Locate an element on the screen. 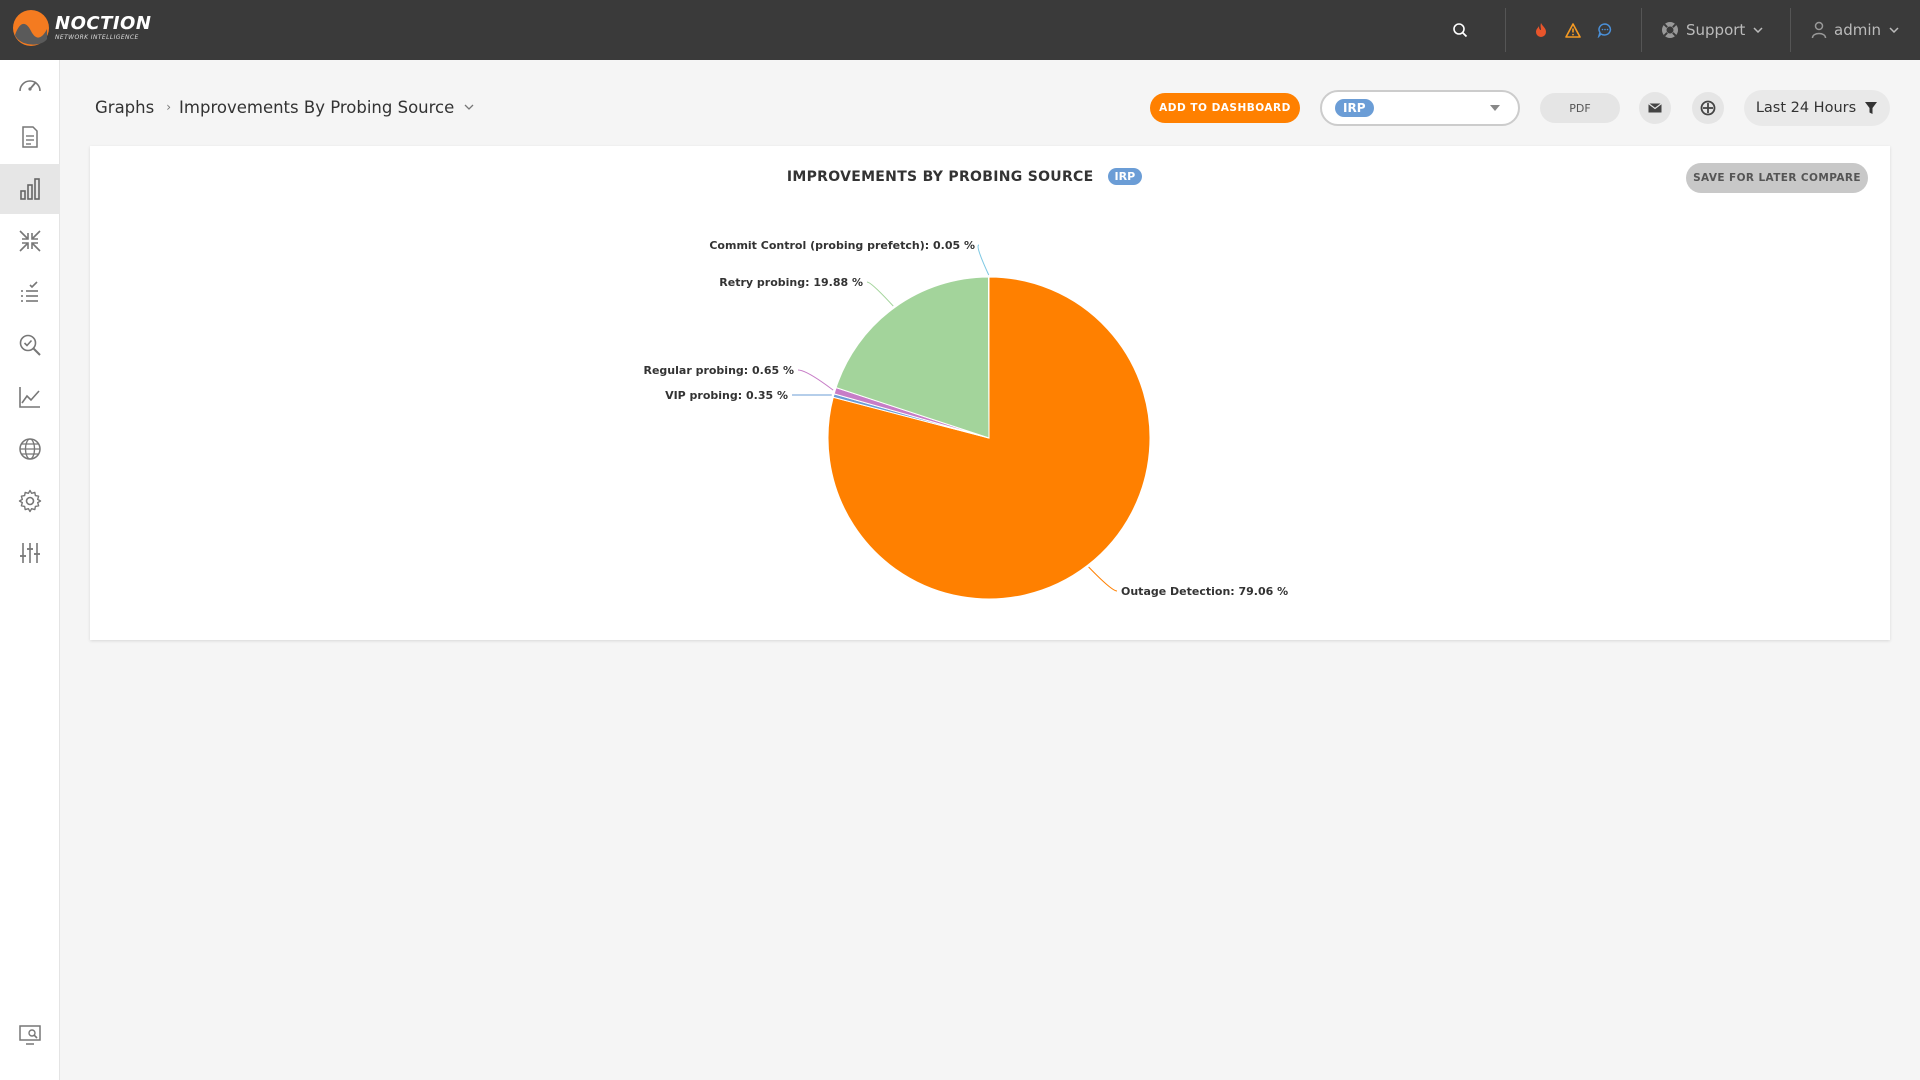  line-chart-icon is located at coordinates (29, 397).